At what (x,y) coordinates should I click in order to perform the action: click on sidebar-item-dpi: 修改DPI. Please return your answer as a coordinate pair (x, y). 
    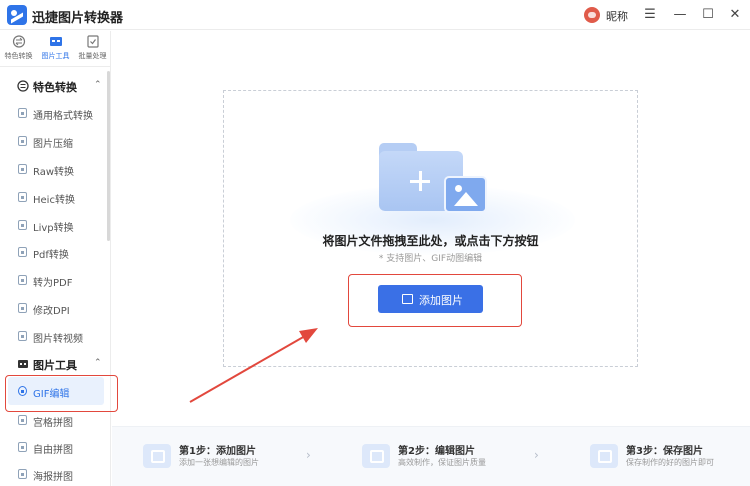
    Looking at the image, I should click on (53, 308).